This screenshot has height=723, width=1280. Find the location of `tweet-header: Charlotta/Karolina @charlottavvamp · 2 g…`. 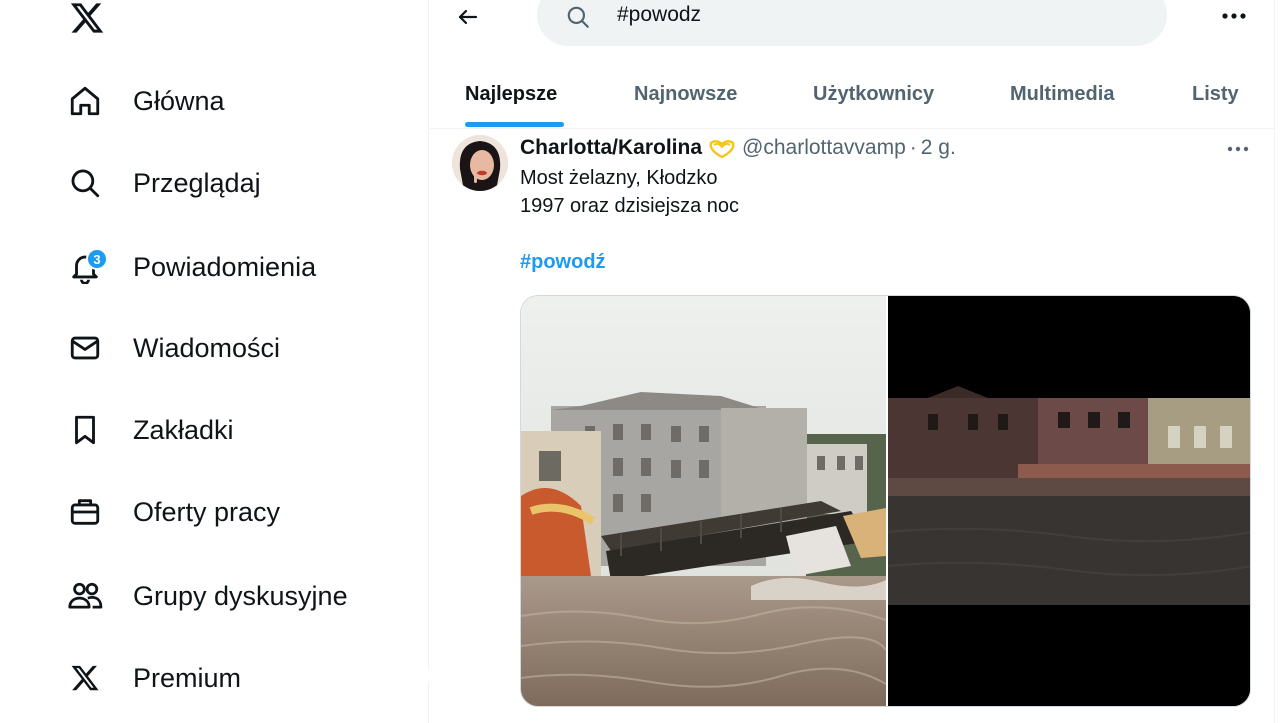

tweet-header: Charlotta/Karolina @charlottavvamp · 2 g… is located at coordinates (738, 148).